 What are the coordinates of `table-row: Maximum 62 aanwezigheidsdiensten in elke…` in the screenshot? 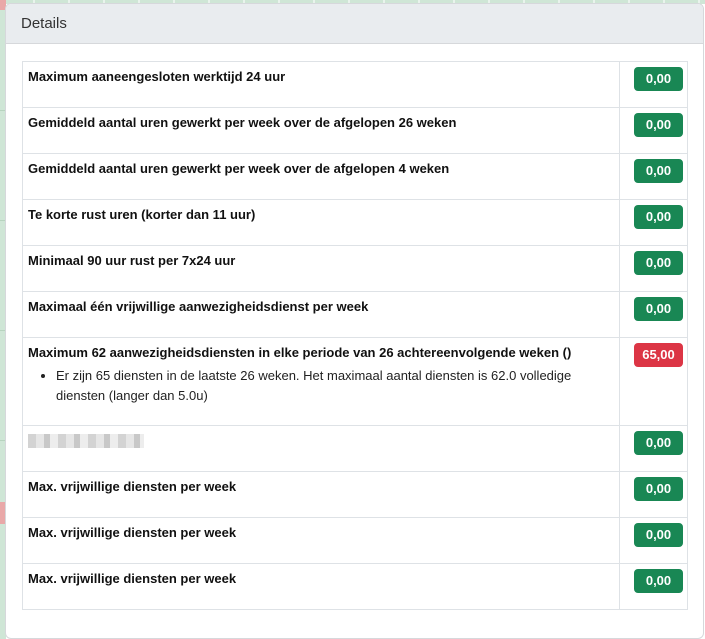 It's located at (354, 381).